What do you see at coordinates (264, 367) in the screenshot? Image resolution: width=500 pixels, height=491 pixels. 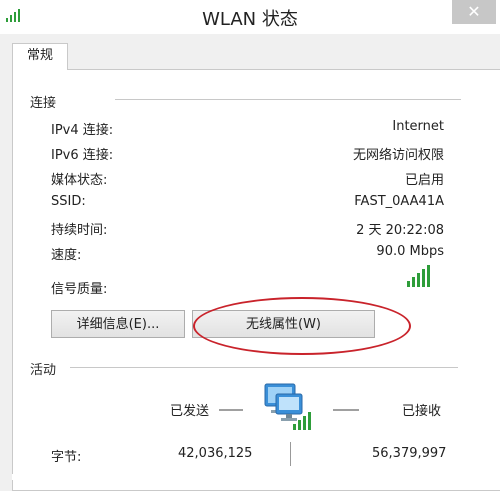 I see `activity-divider` at bounding box center [264, 367].